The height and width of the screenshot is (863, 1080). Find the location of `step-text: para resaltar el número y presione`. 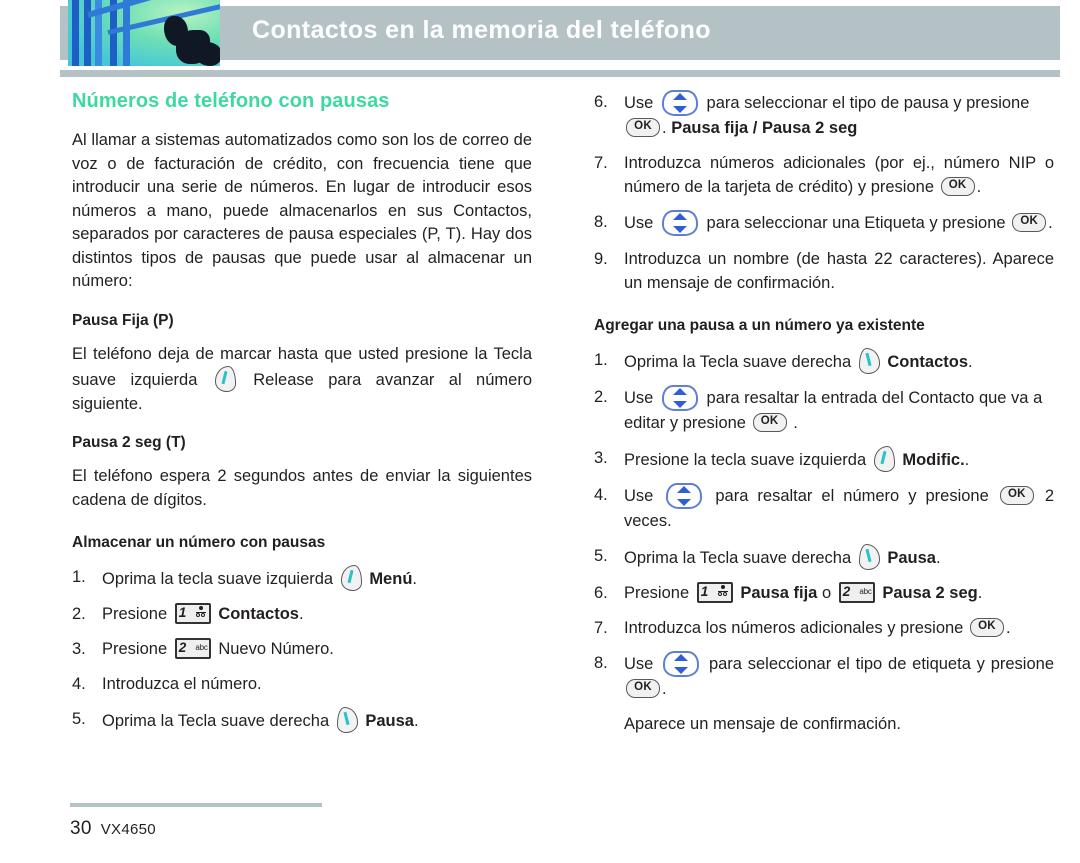

step-text: para resaltar el número y presione is located at coordinates (852, 496).